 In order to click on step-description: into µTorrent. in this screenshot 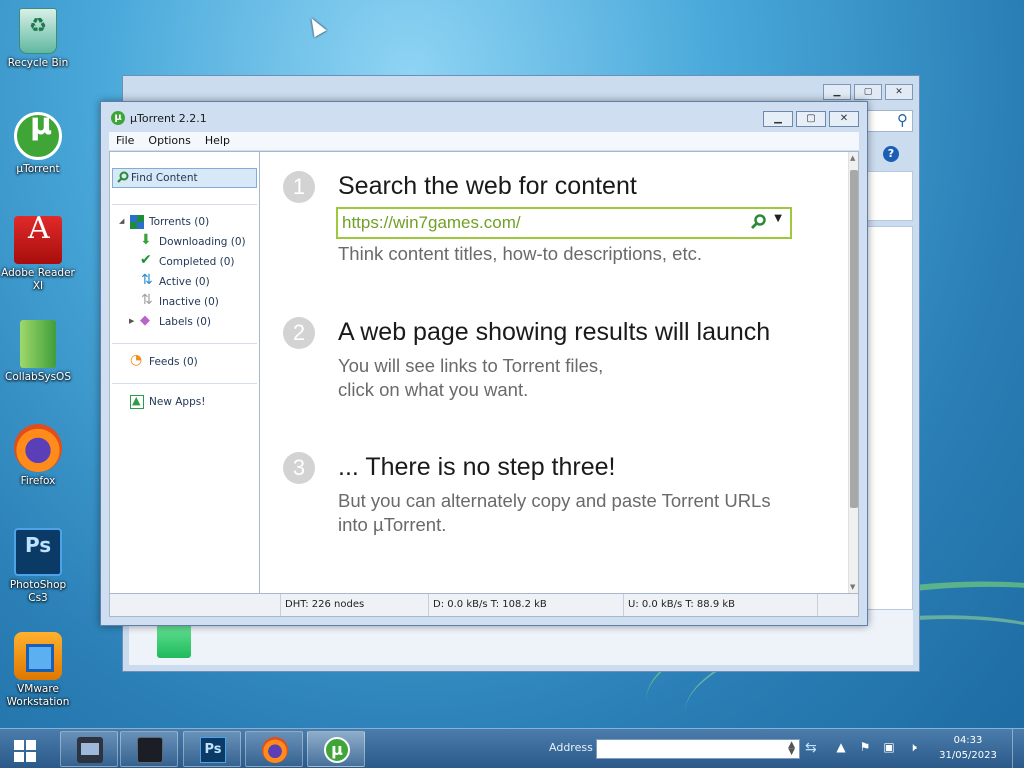, I will do `click(392, 524)`.